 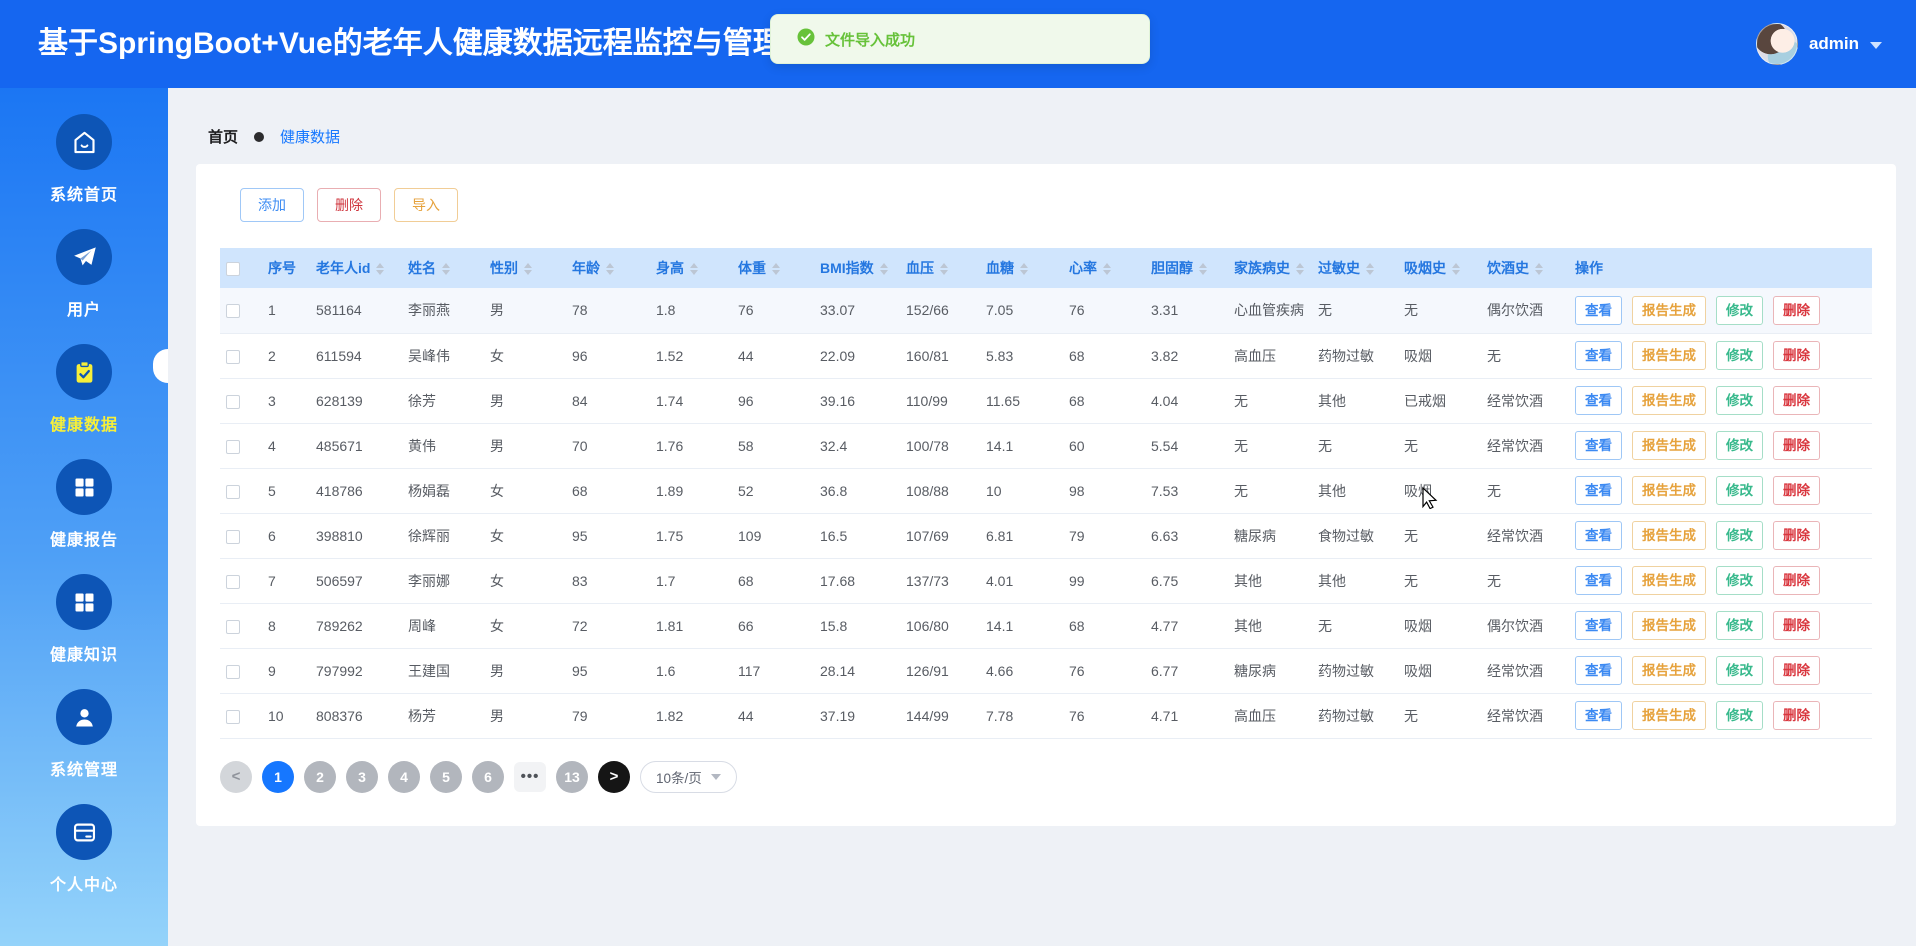 I want to click on page-button-1: 1, so click(x=278, y=776).